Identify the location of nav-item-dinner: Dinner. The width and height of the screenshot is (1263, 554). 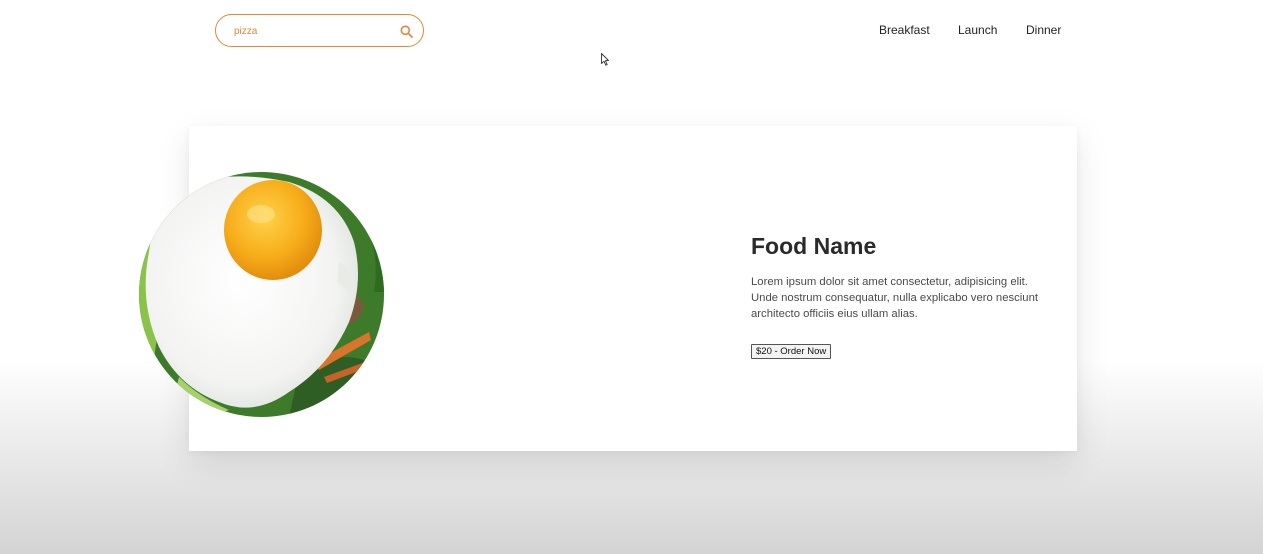
(1043, 31).